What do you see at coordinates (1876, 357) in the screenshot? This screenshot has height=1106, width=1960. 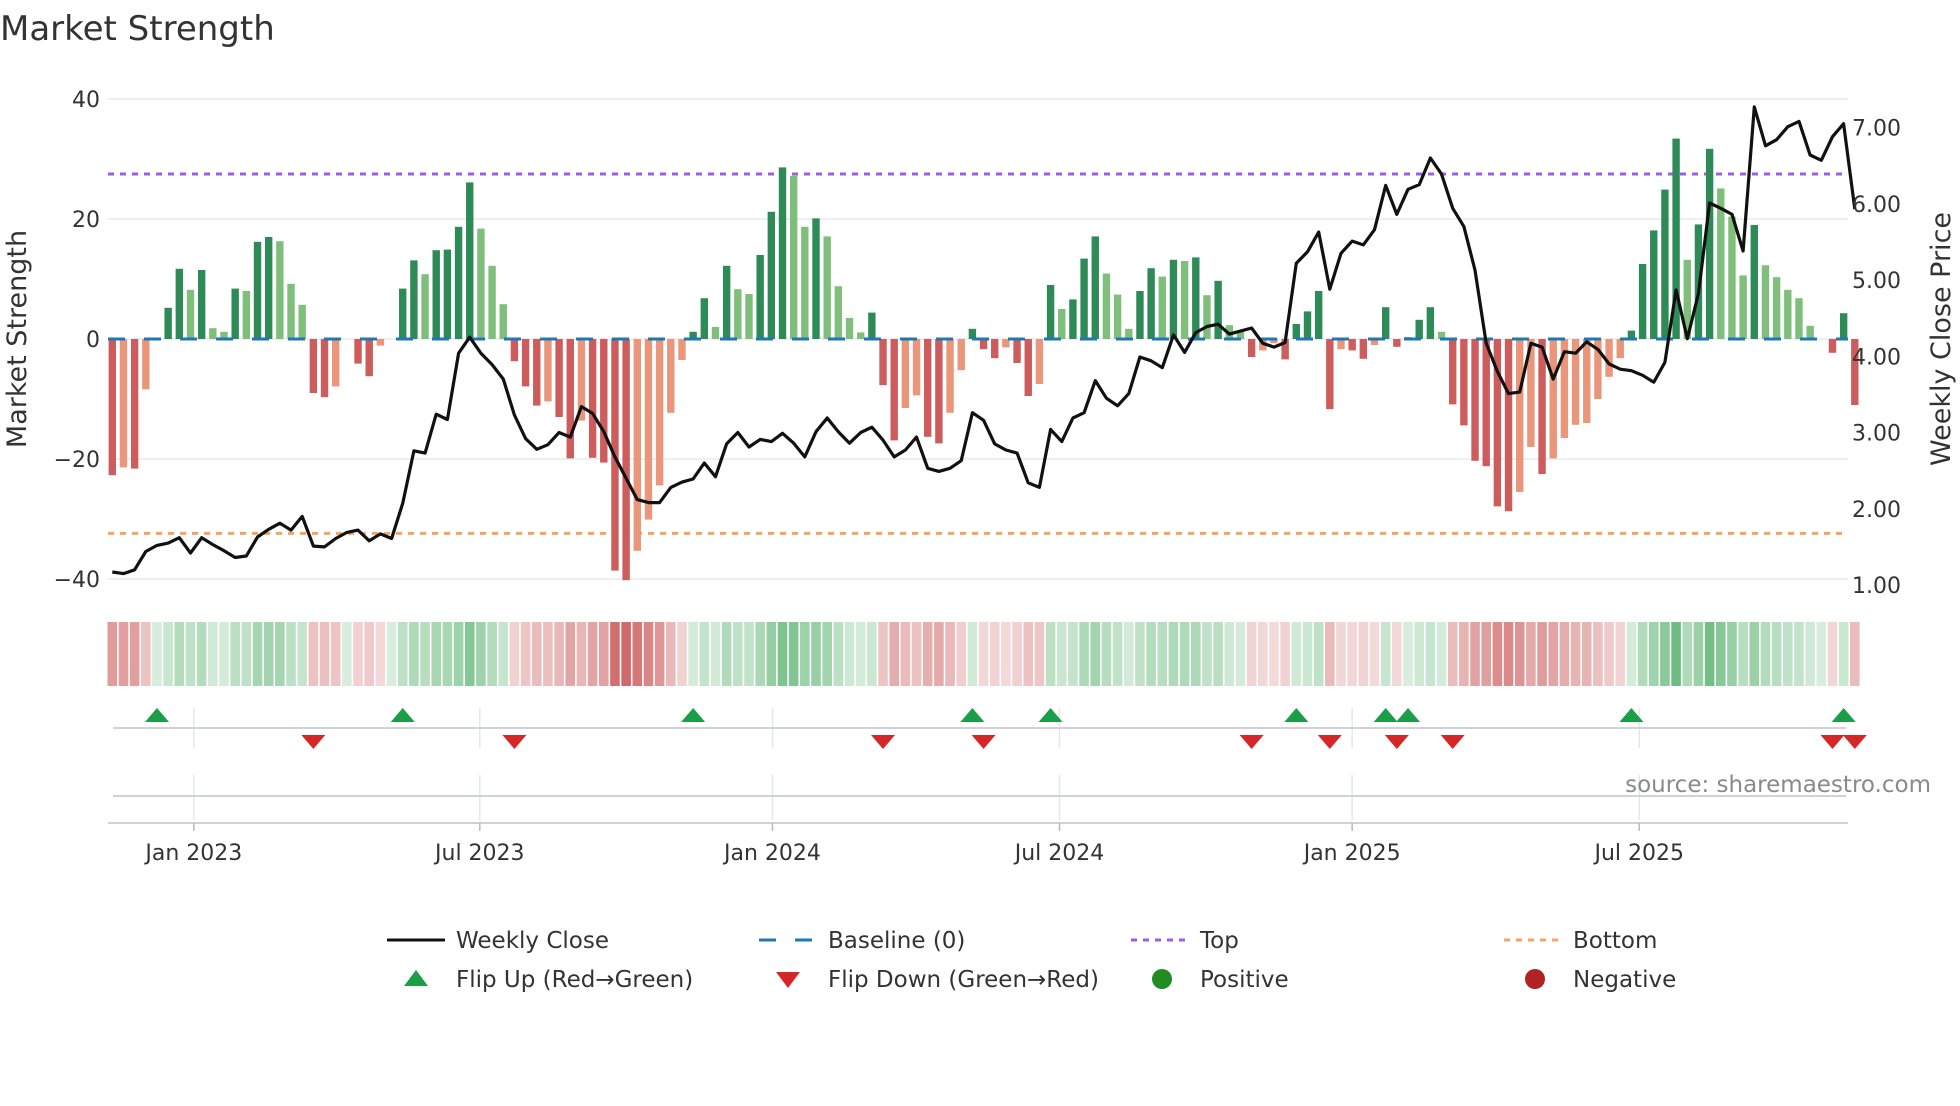 I see `right-tick-label: 4.00` at bounding box center [1876, 357].